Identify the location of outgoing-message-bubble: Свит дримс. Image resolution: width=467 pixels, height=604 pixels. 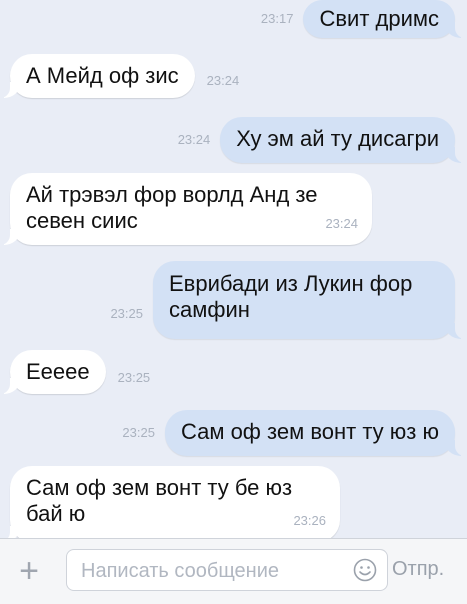
(385, 19).